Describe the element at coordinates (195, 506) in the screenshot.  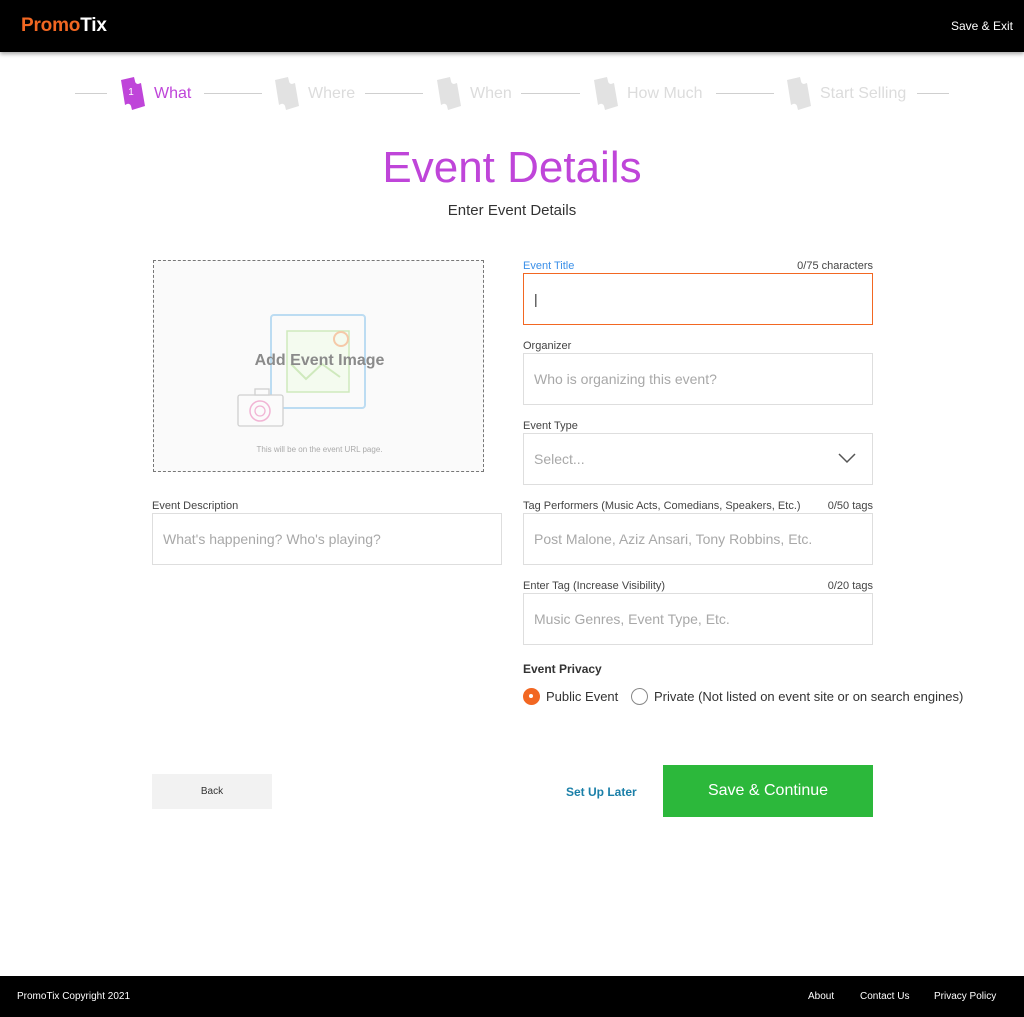
I see `event-description-label: Event Description` at that location.